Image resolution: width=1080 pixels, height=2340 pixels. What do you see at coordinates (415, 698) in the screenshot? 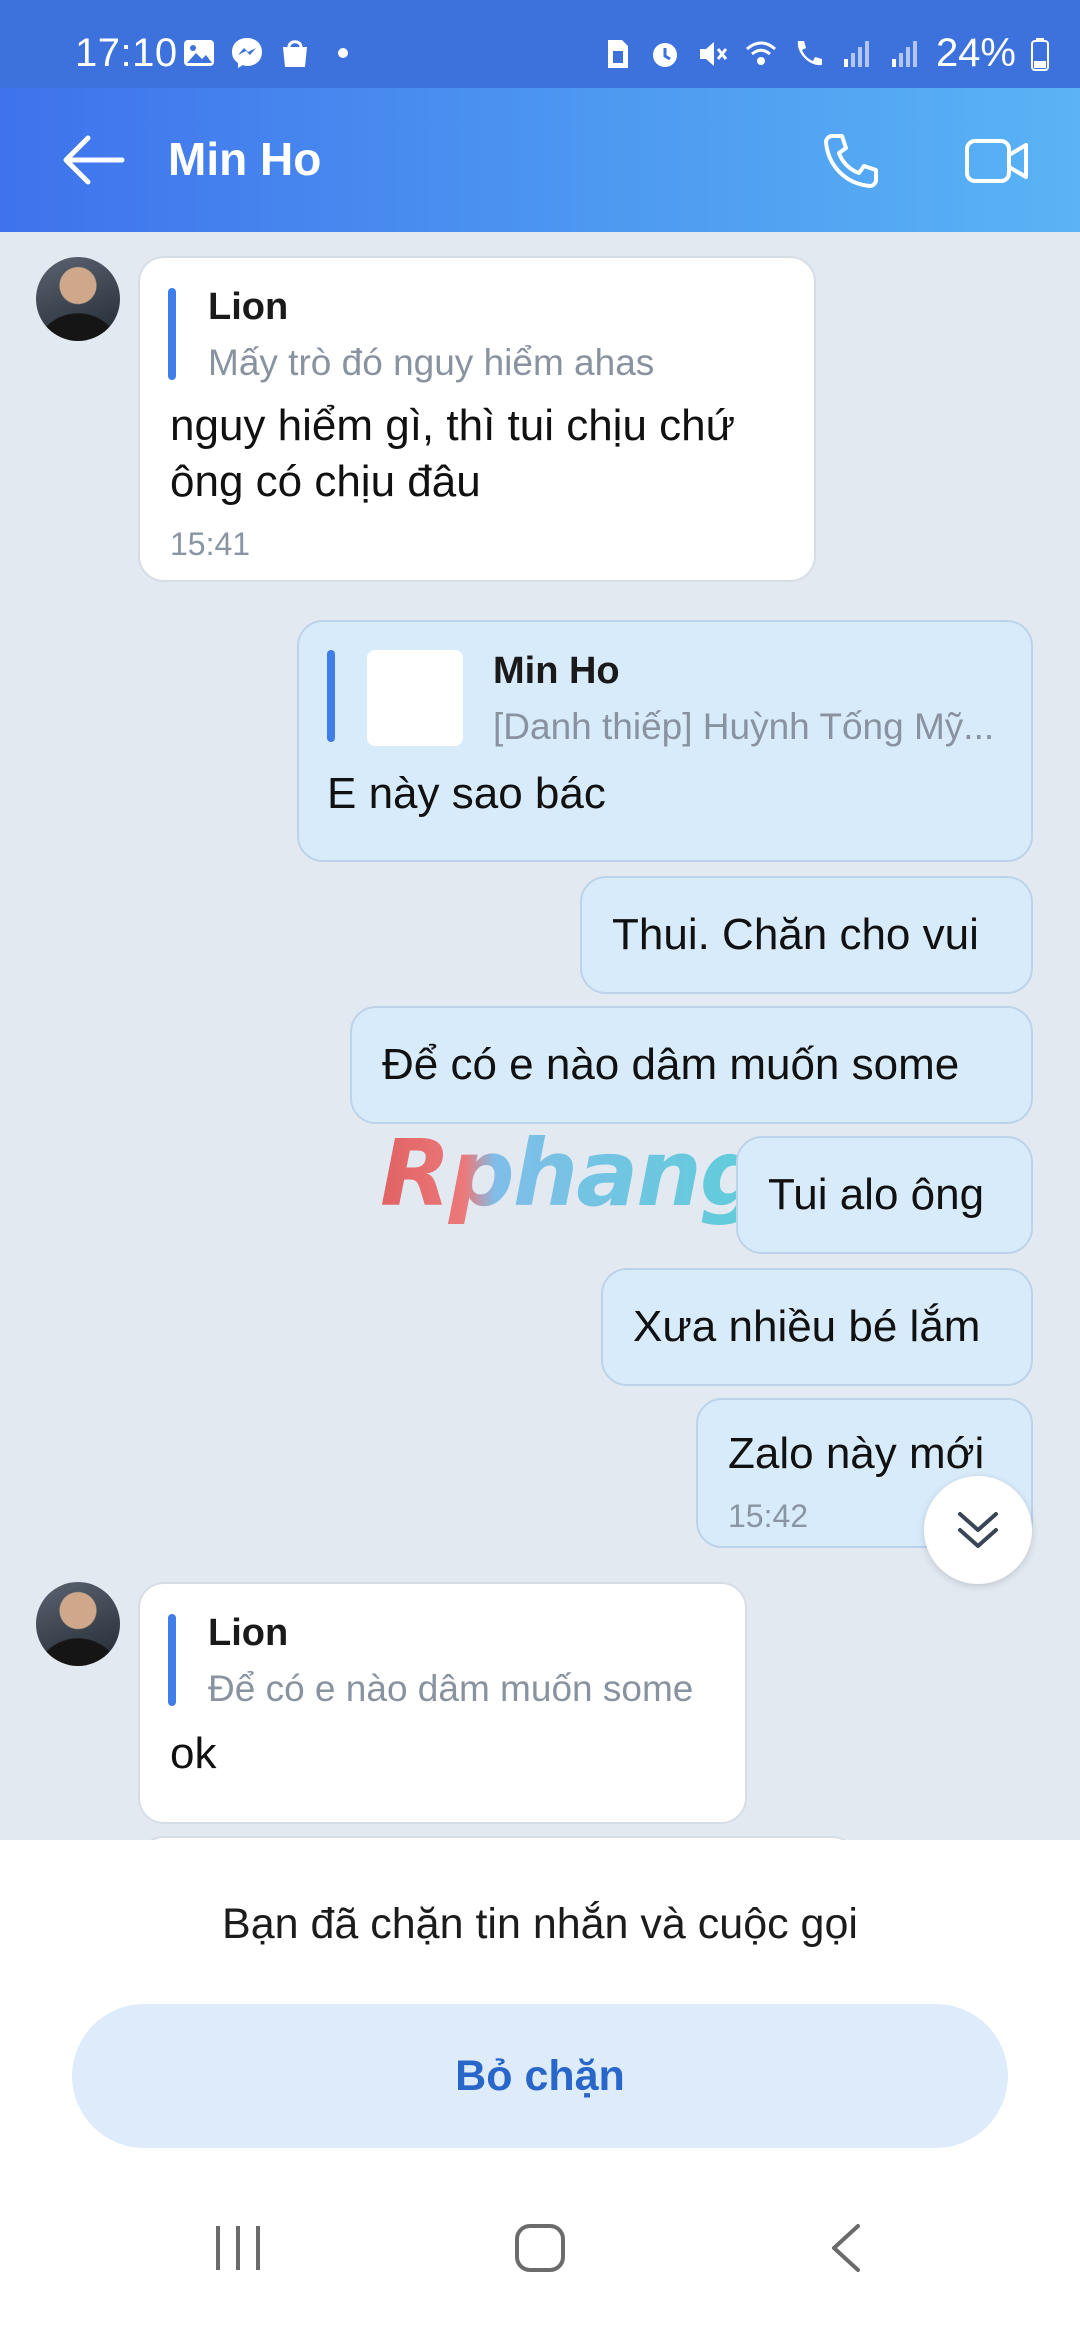
I see `contact-card-thumbnail` at bounding box center [415, 698].